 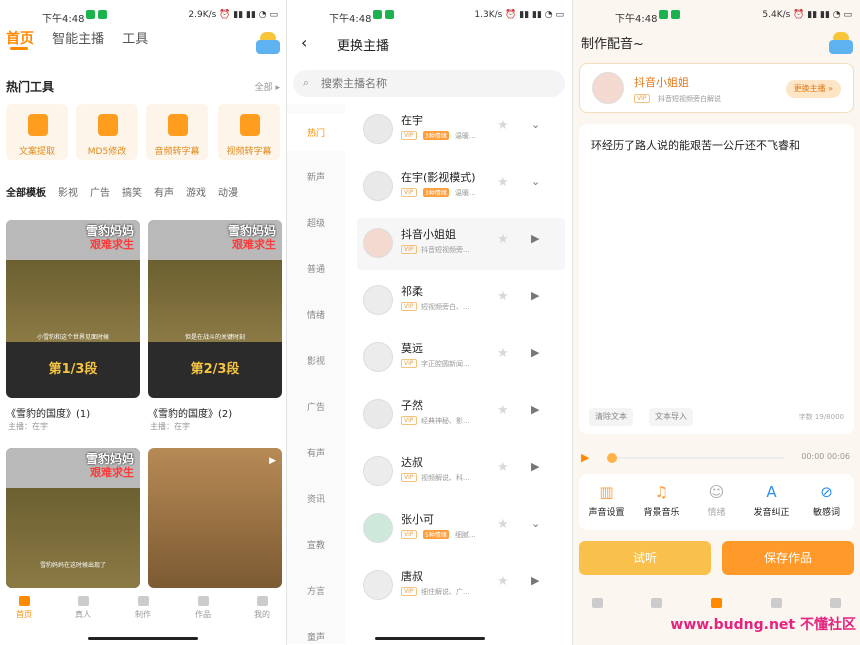 What do you see at coordinates (597, 604) in the screenshot?
I see `nav-home` at bounding box center [597, 604].